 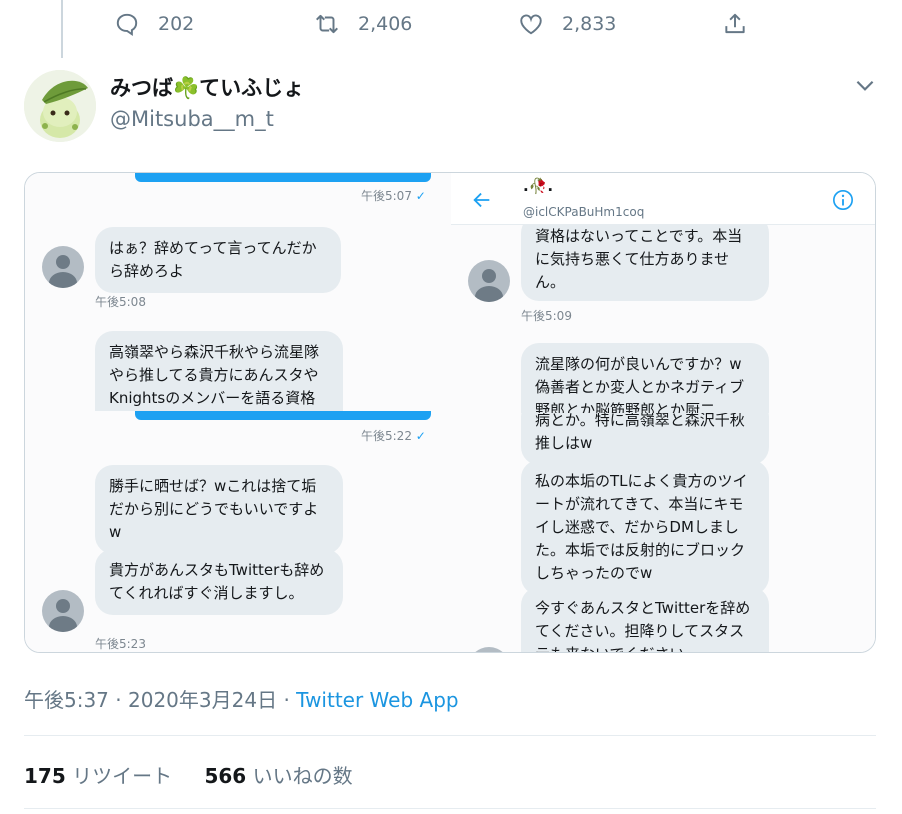 What do you see at coordinates (207, 87) in the screenshot?
I see `author-display-name: みつば☘️ていふじょ` at bounding box center [207, 87].